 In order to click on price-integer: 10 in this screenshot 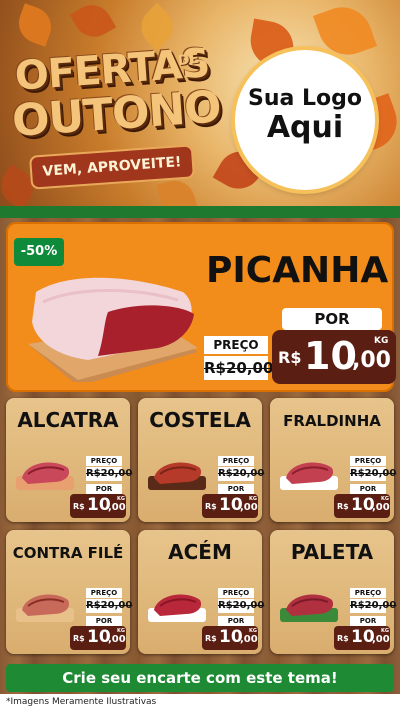, I will do `click(330, 356)`.